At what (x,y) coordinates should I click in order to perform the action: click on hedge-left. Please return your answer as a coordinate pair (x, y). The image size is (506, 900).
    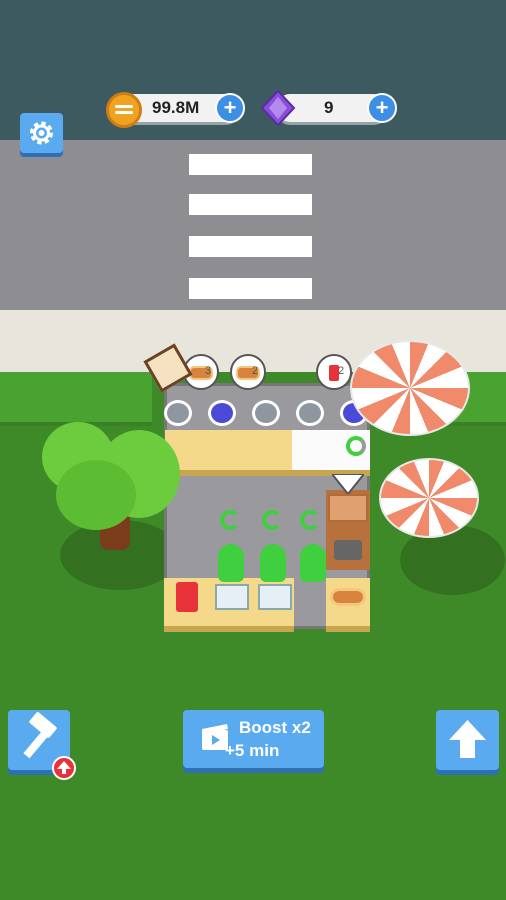
    Looking at the image, I should click on (76, 399).